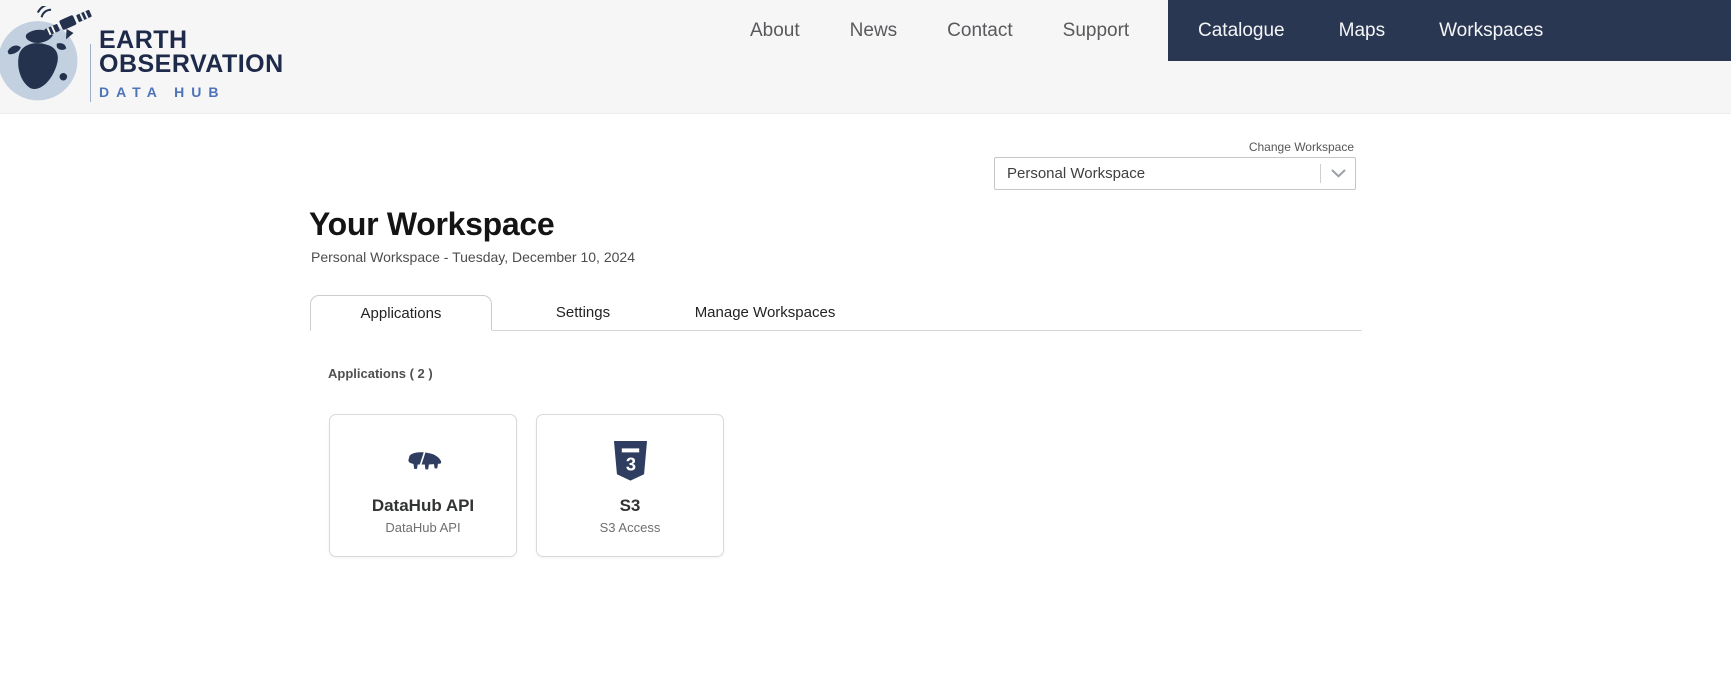 The image size is (1731, 678). I want to click on nav-item-news: News, so click(874, 31).